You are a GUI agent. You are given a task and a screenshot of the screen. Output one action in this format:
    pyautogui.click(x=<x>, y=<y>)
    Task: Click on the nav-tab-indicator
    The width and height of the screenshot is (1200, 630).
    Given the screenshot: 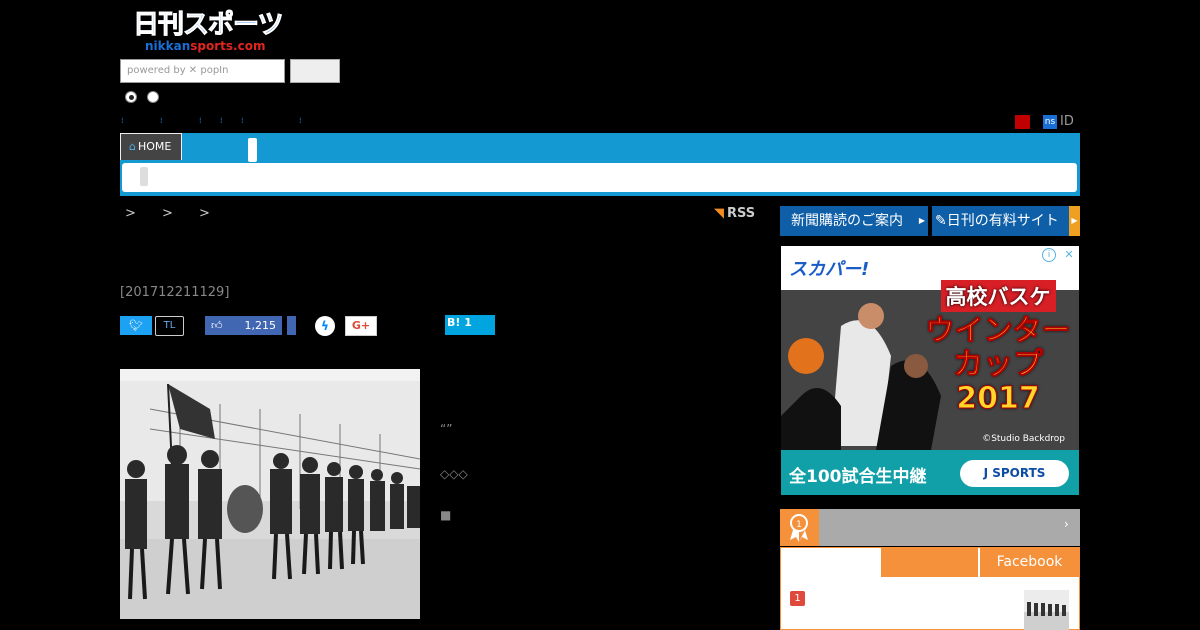 What is the action you would take?
    pyautogui.click(x=252, y=150)
    